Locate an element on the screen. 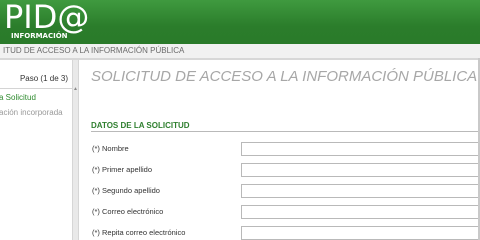 The image size is (480, 240). repita-correo-input is located at coordinates (360, 233).